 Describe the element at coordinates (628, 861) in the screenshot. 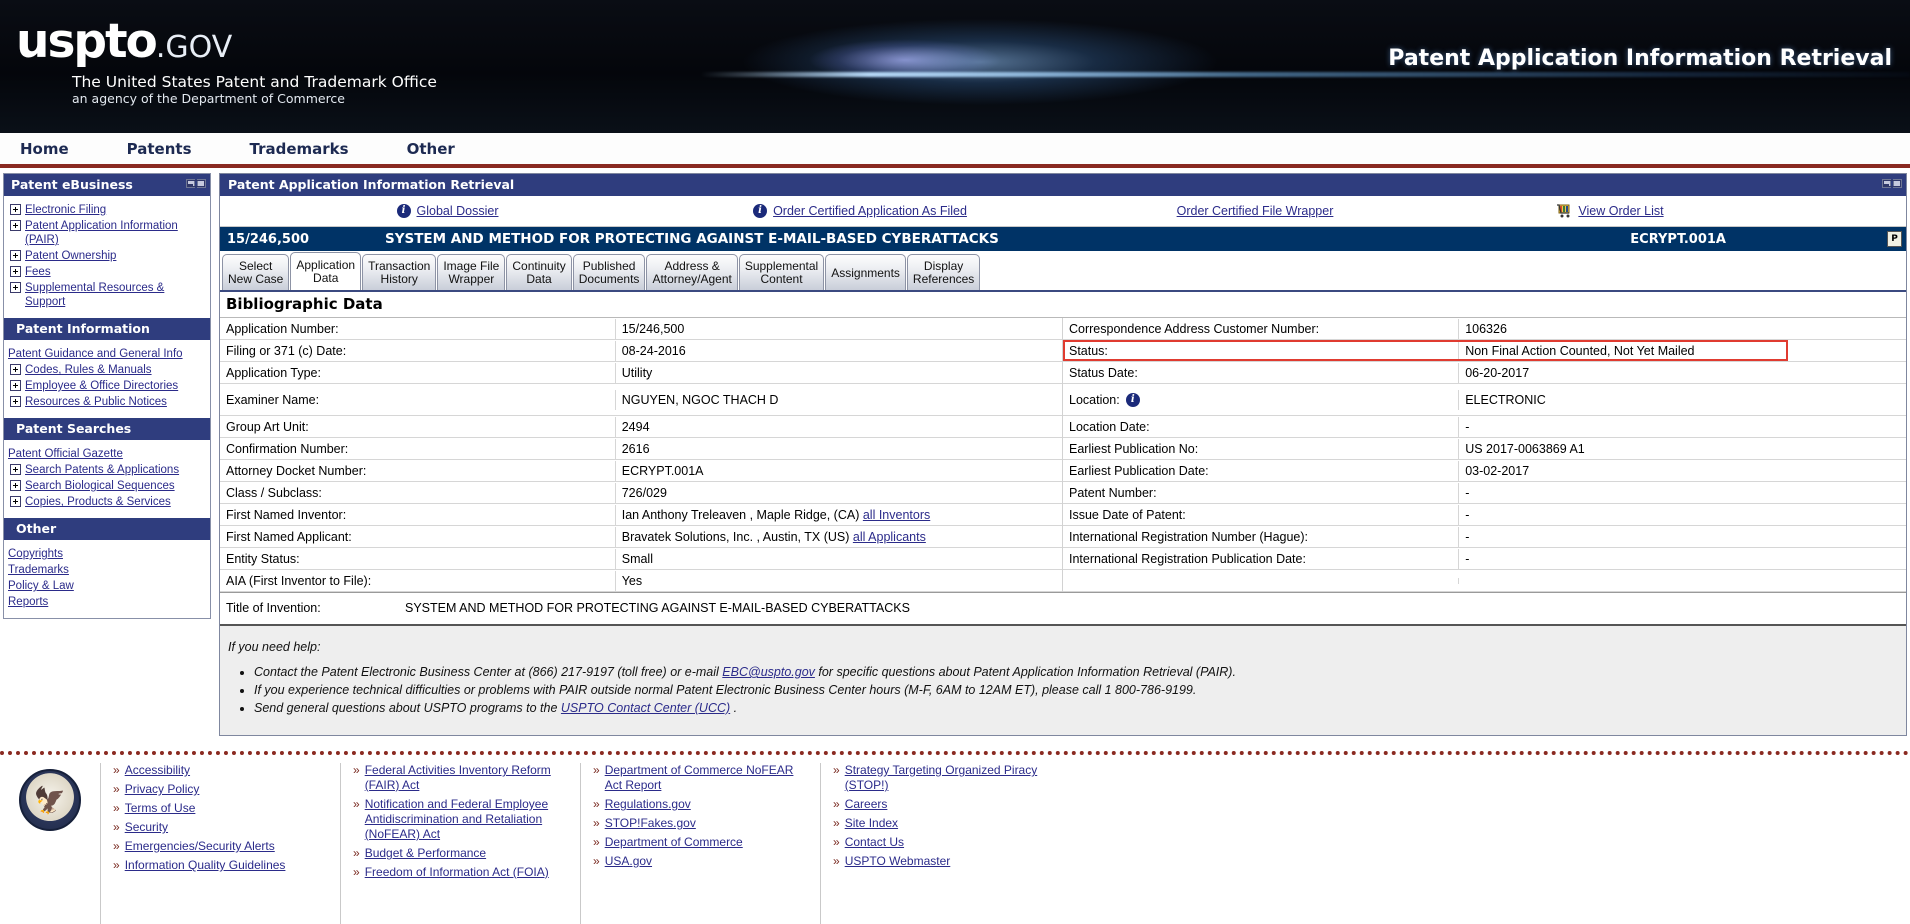

I see `footer-link-usa-gov: USA.gov` at that location.